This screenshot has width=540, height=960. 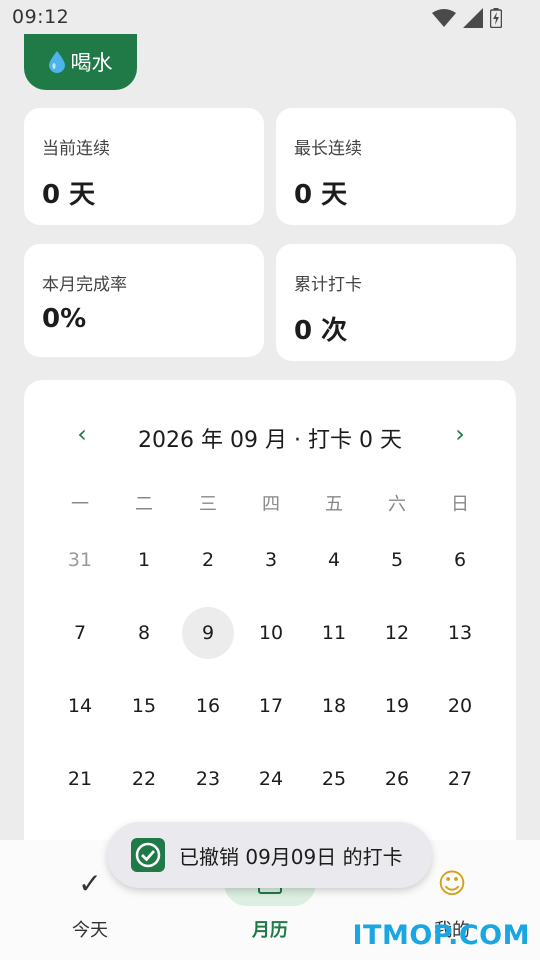 What do you see at coordinates (321, 331) in the screenshot?
I see `stat-value: 0 次` at bounding box center [321, 331].